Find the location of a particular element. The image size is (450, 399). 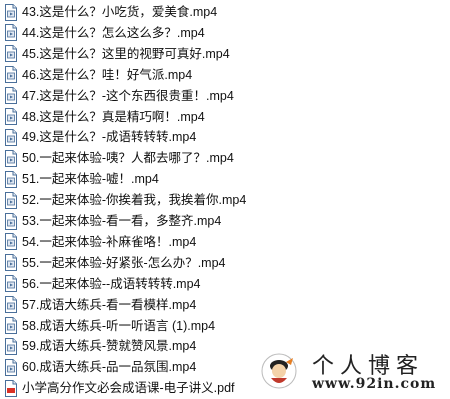

file-item: 57.成语大练兵-看一看模样.mp4 is located at coordinates (100, 305).